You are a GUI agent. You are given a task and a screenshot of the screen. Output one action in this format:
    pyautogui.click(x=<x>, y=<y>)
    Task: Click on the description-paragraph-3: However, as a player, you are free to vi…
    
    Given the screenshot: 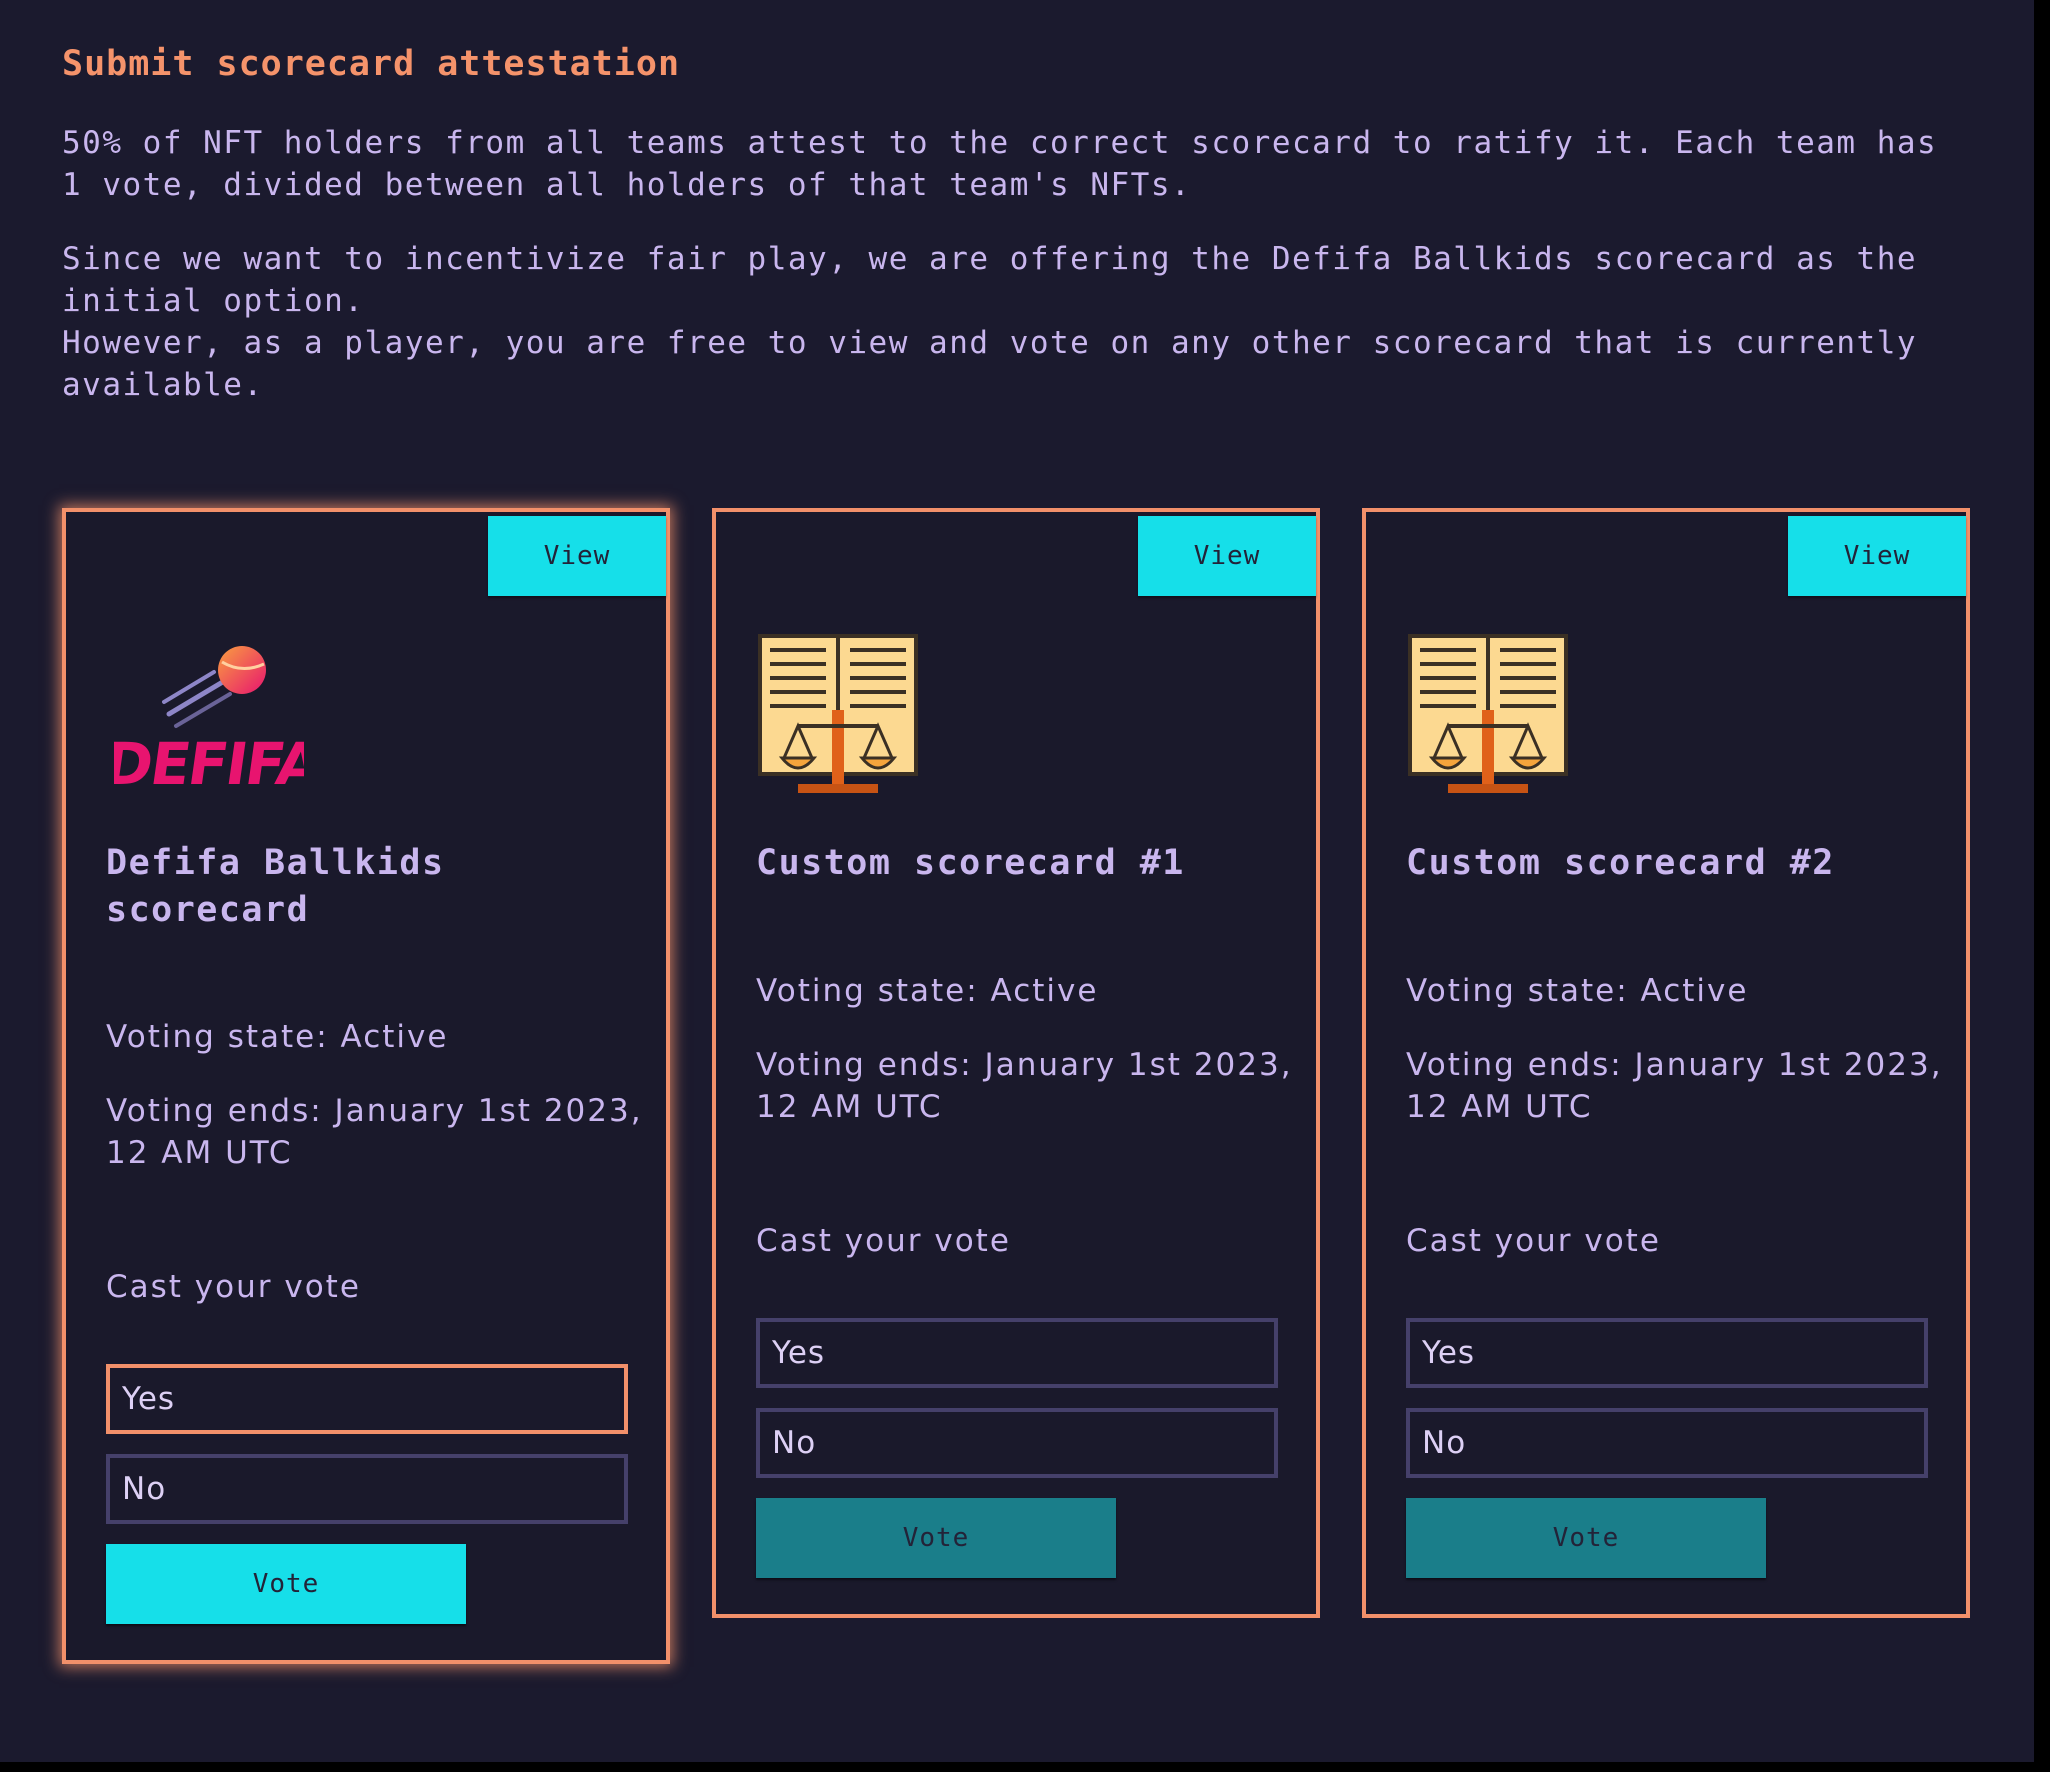 What is the action you would take?
    pyautogui.click(x=1000, y=364)
    